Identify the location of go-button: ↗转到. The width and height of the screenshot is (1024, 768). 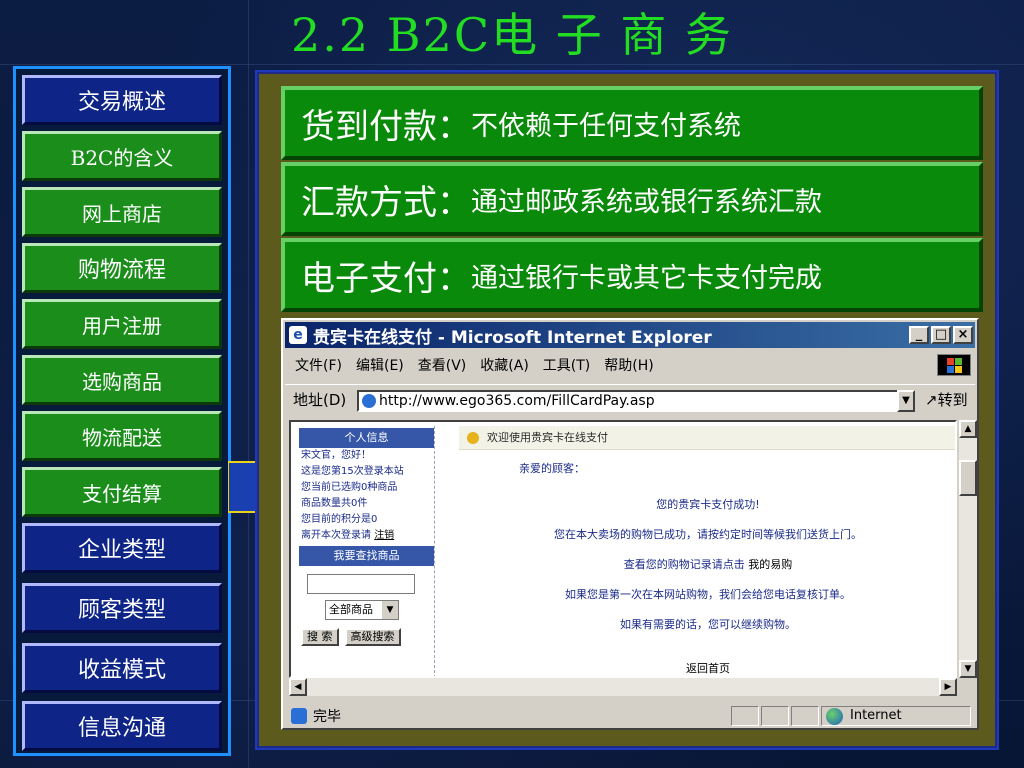
(946, 399).